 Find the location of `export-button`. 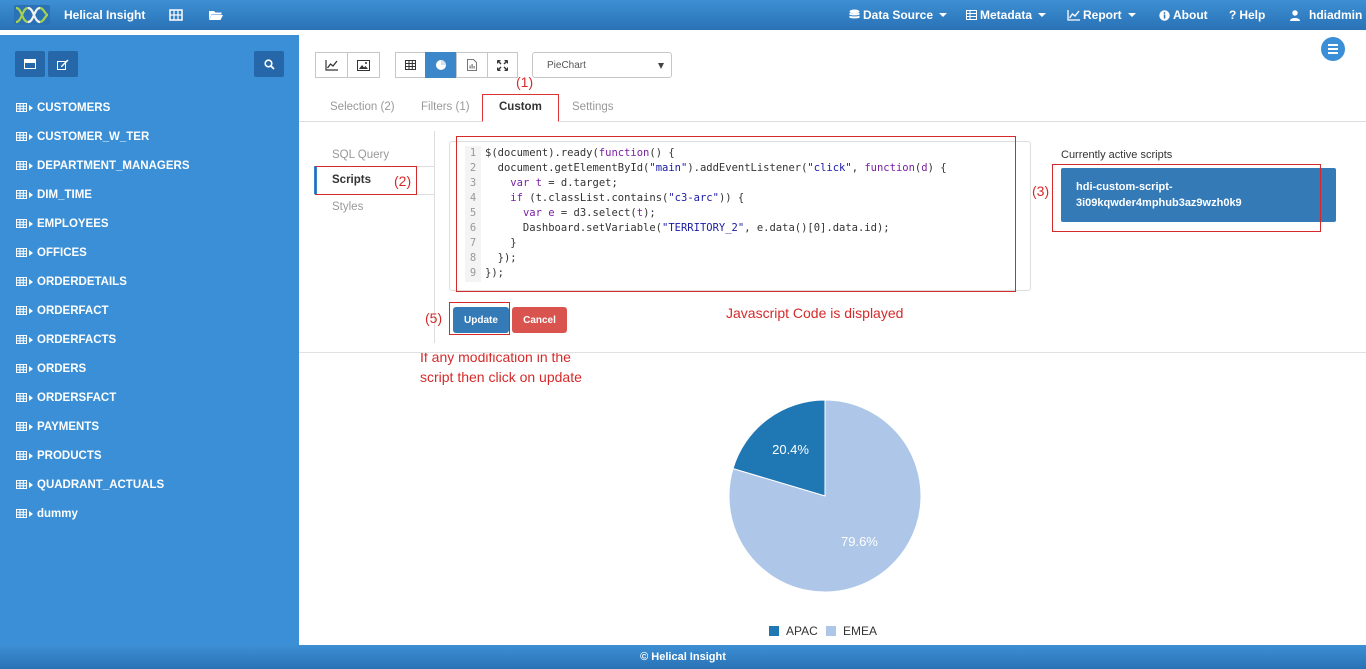

export-button is located at coordinates (472, 65).